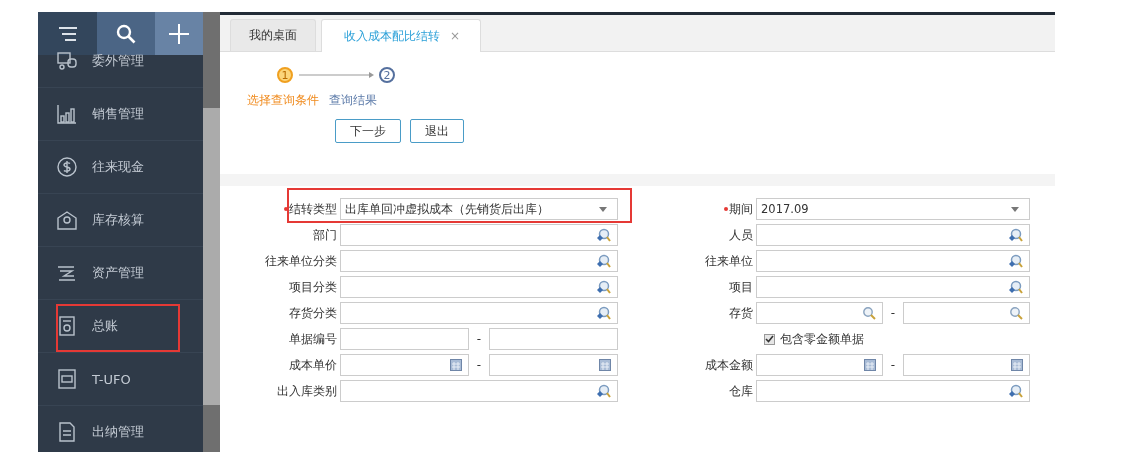 Image resolution: width=1146 pixels, height=474 pixels. What do you see at coordinates (741, 209) in the screenshot?
I see `field-label: 期间` at bounding box center [741, 209].